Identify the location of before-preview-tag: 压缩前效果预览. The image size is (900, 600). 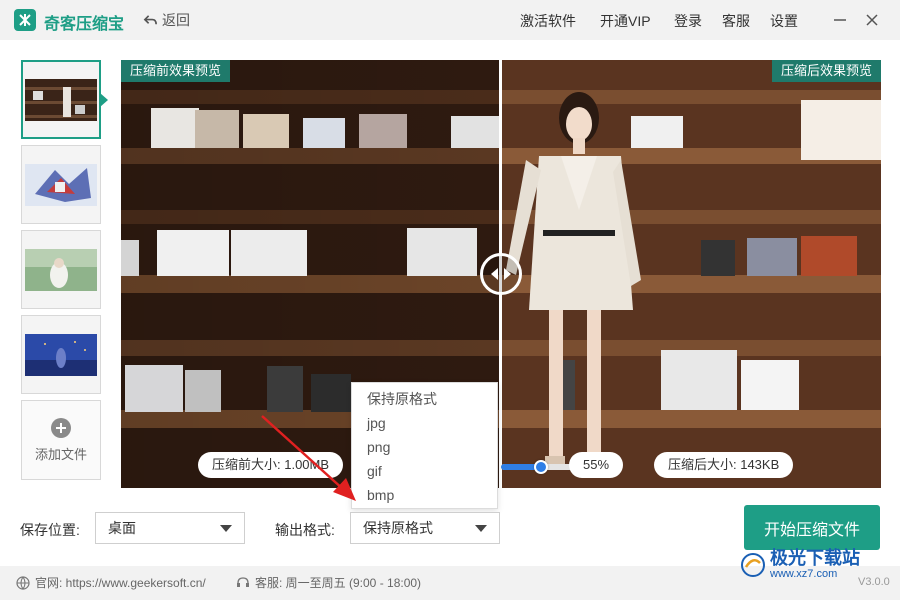
(176, 71).